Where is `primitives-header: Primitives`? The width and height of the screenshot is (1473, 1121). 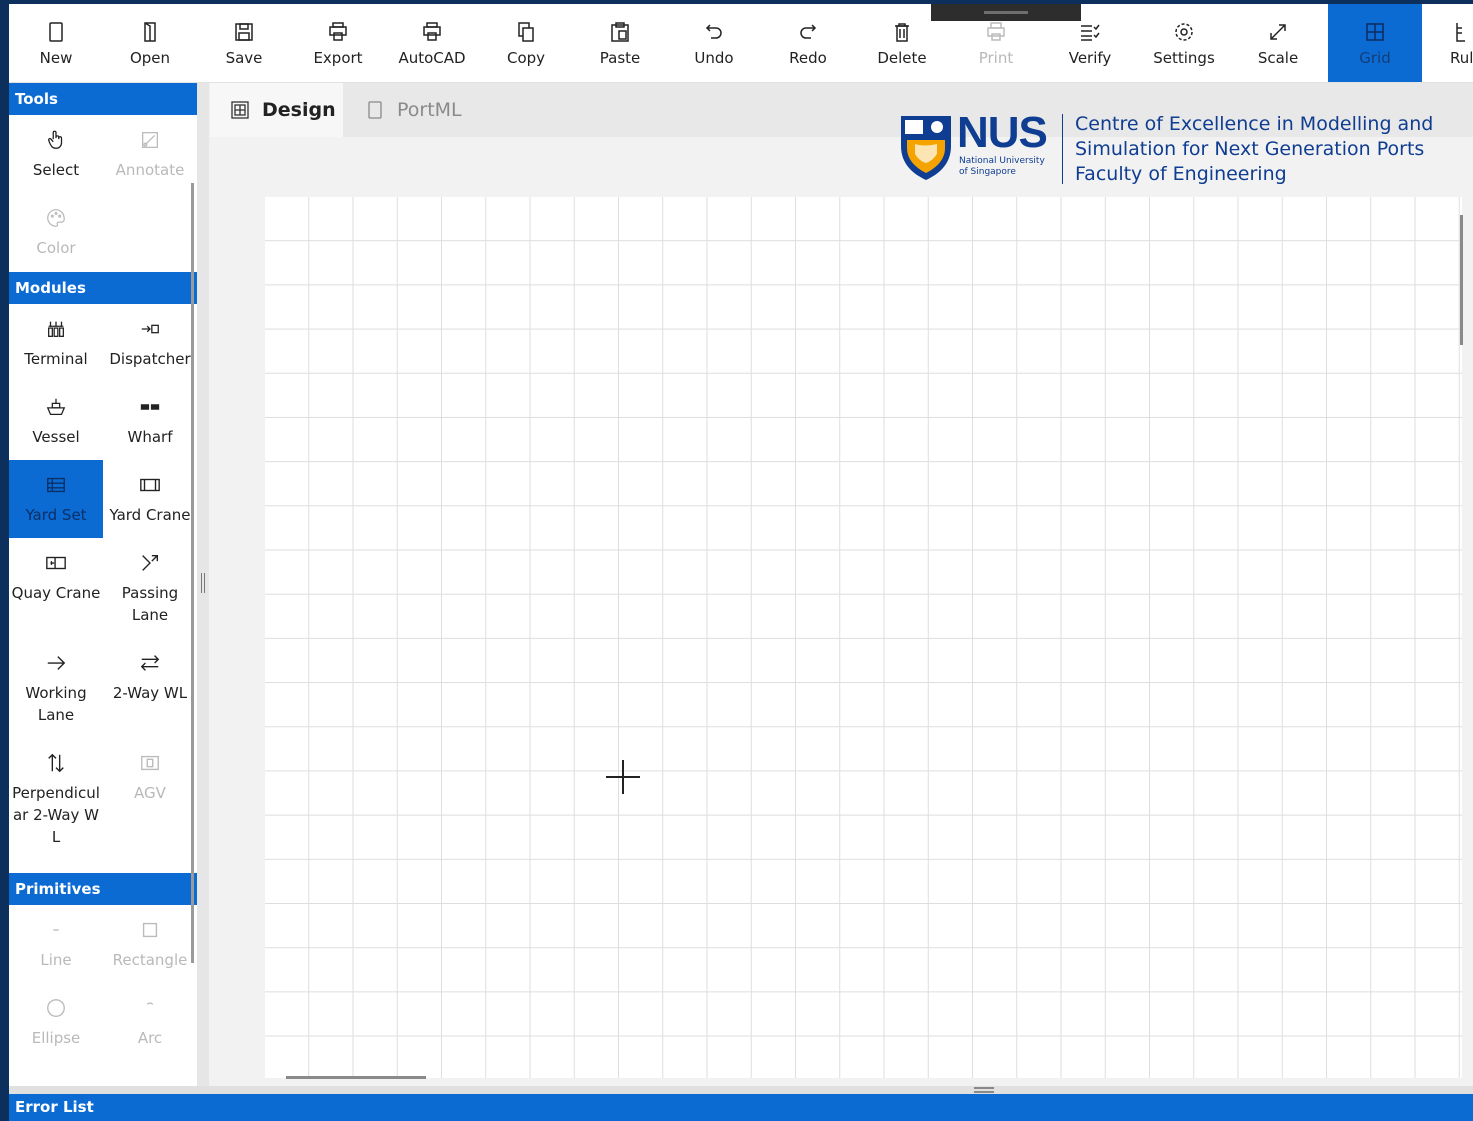
primitives-header: Primitives is located at coordinates (103, 889).